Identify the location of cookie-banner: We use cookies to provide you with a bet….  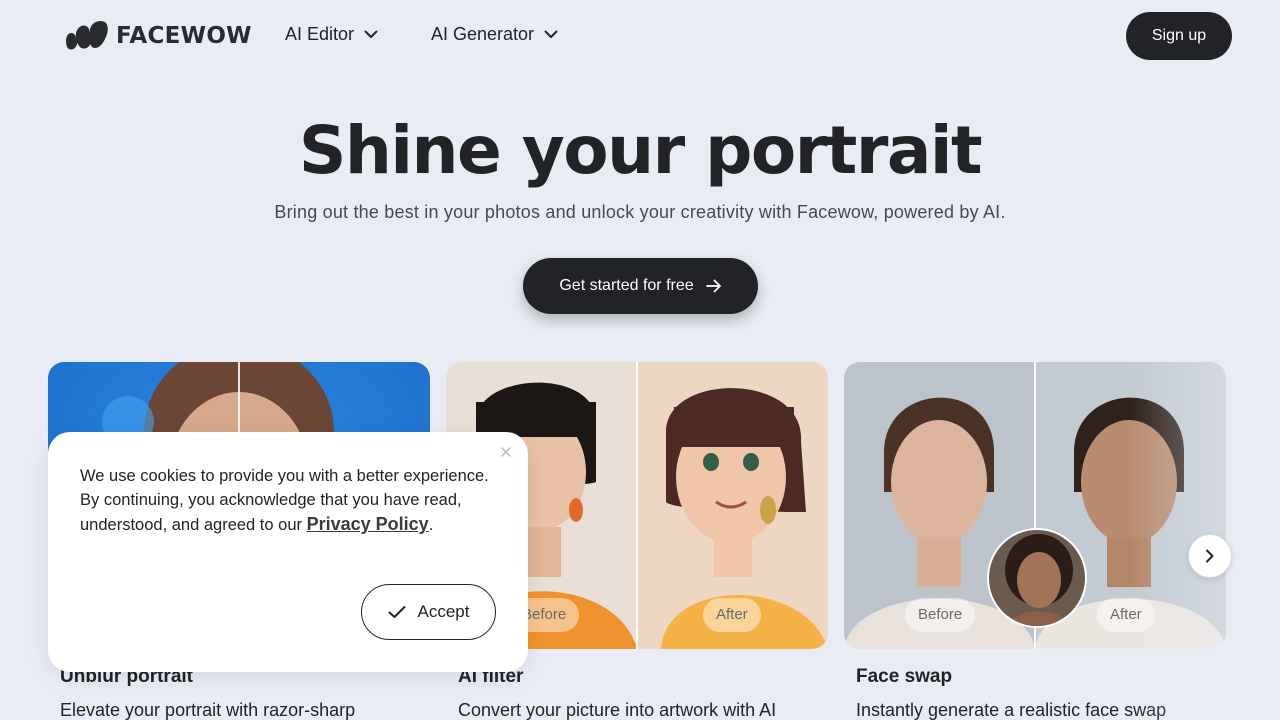
(288, 552).